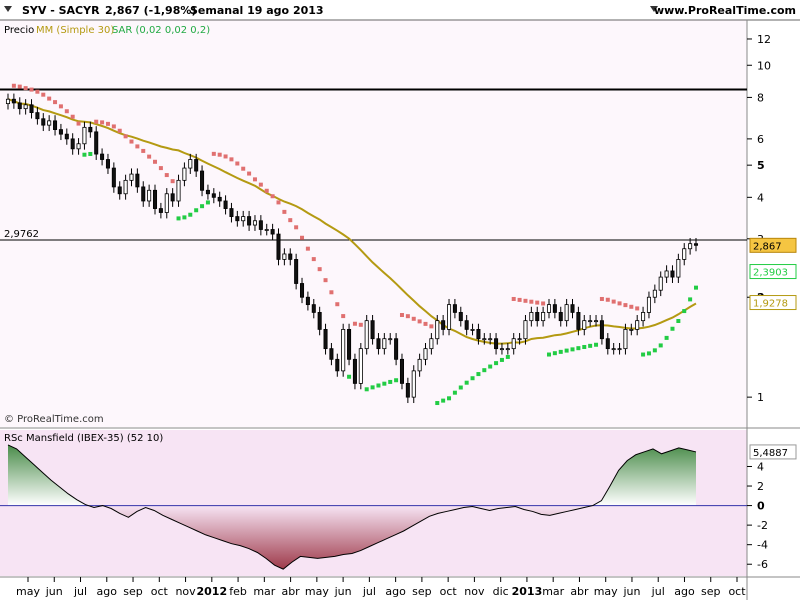 This screenshot has height=604, width=800. I want to click on last-price-change: 2,867 (-1,98%), so click(150, 10).